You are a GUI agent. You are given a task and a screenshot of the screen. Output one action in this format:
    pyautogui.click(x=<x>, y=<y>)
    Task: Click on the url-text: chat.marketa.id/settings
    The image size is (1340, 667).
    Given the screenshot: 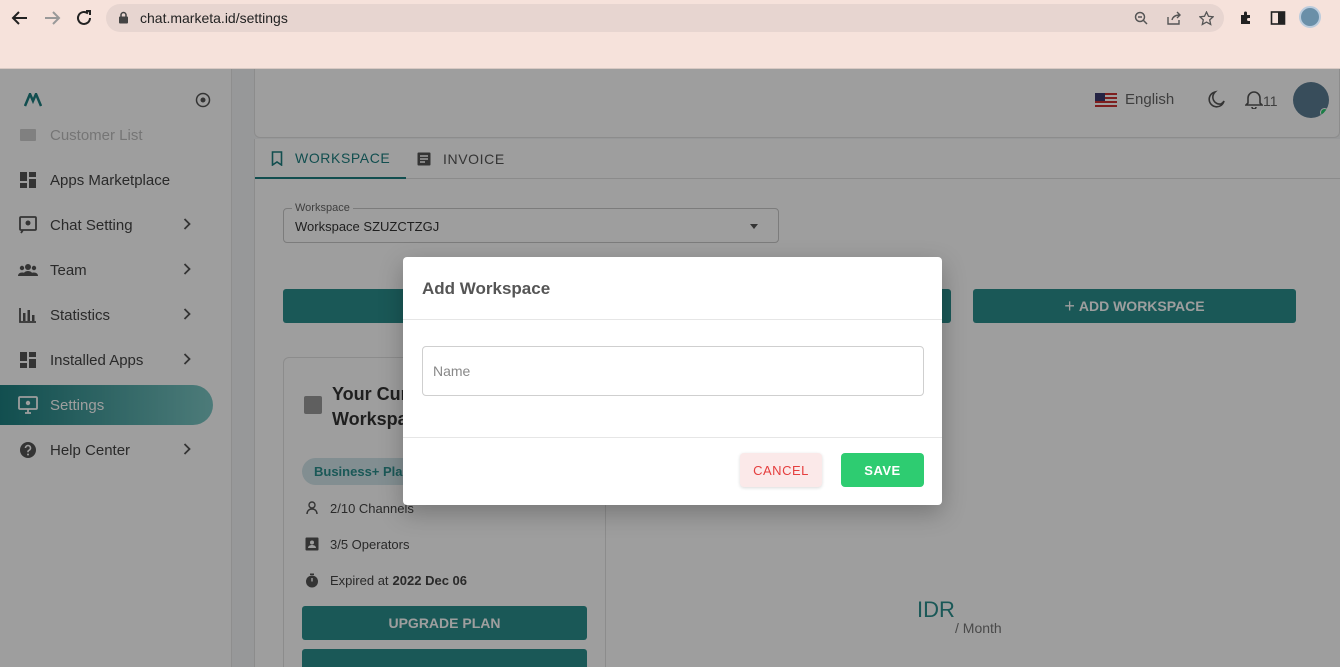 What is the action you would take?
    pyautogui.click(x=214, y=18)
    